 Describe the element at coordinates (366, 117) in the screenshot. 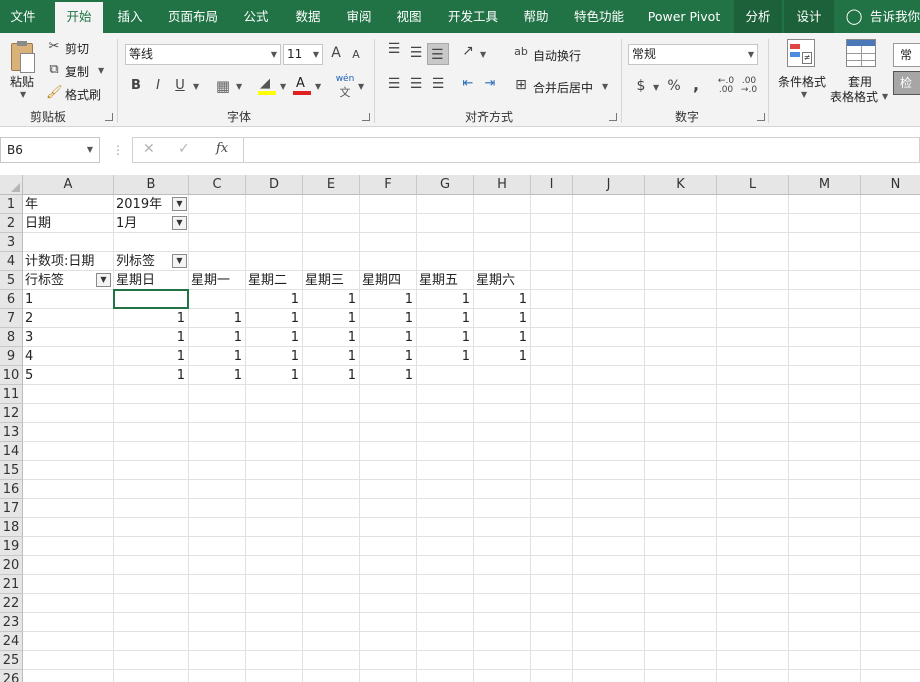

I see `font-launcher-icon` at that location.